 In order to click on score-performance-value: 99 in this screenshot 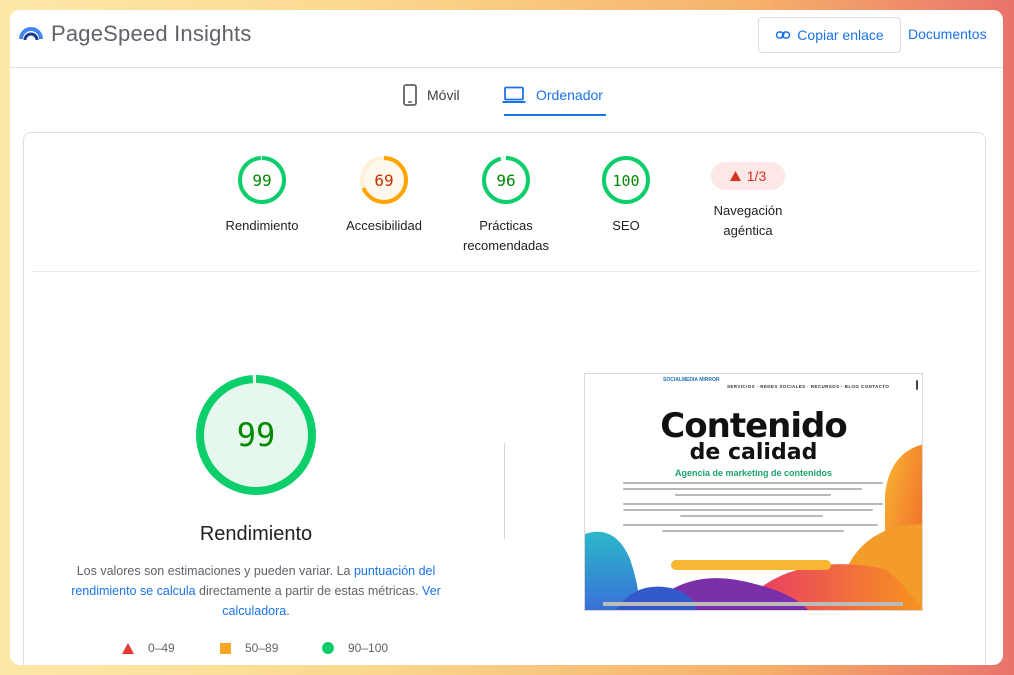, I will do `click(261, 180)`.